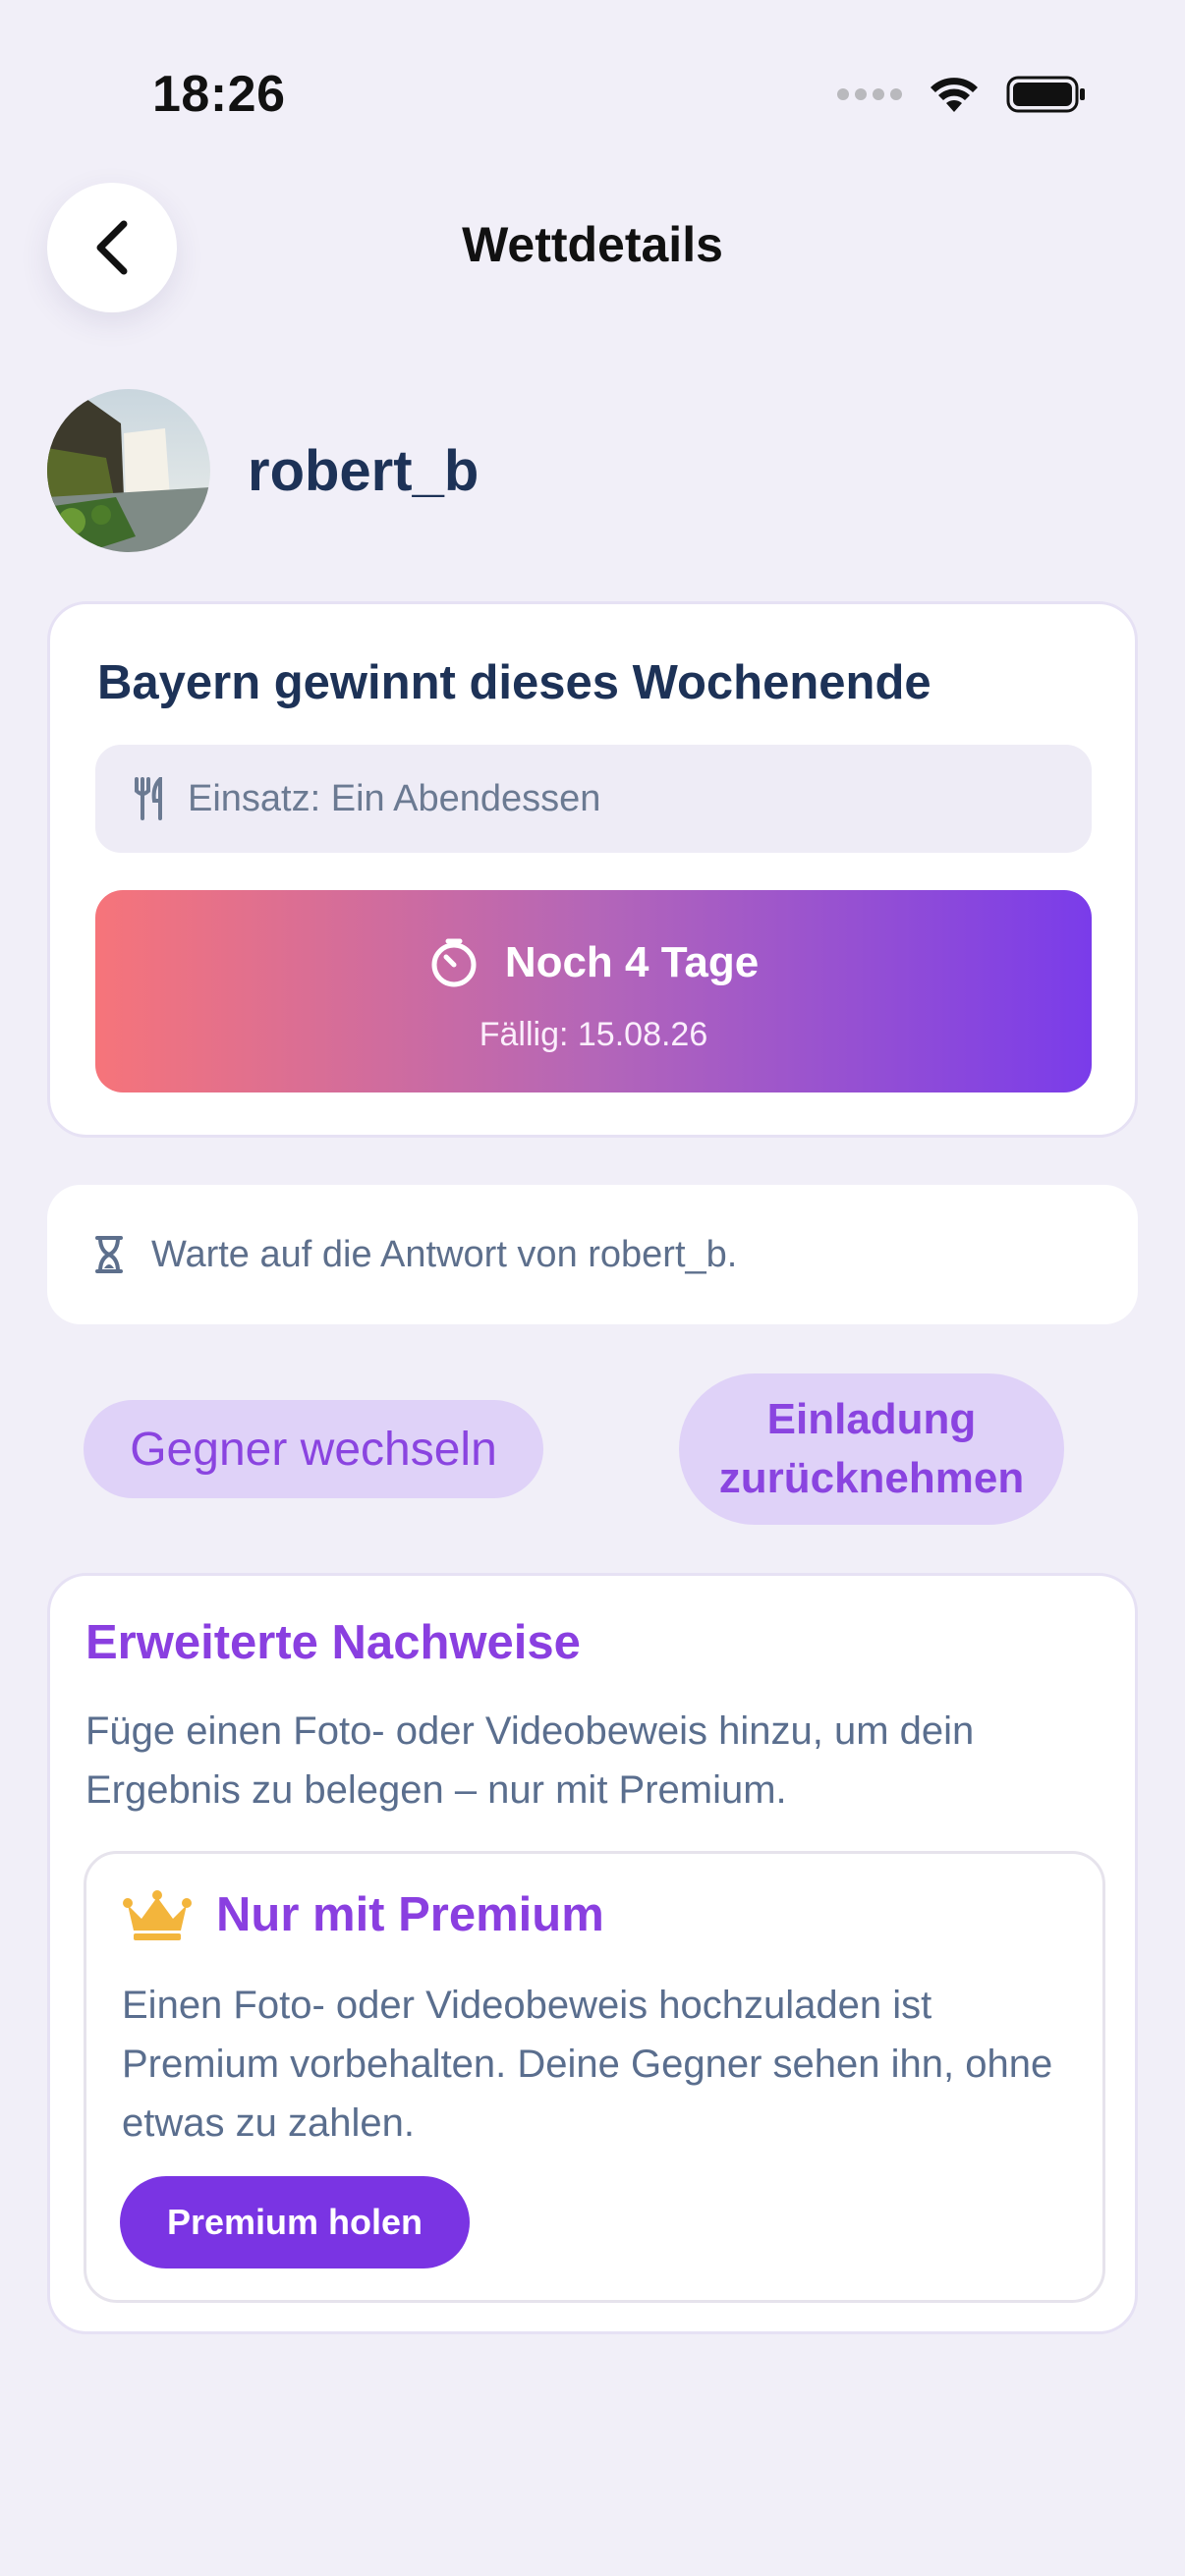  I want to click on due-date: Fällig: 15.08.26, so click(594, 1034).